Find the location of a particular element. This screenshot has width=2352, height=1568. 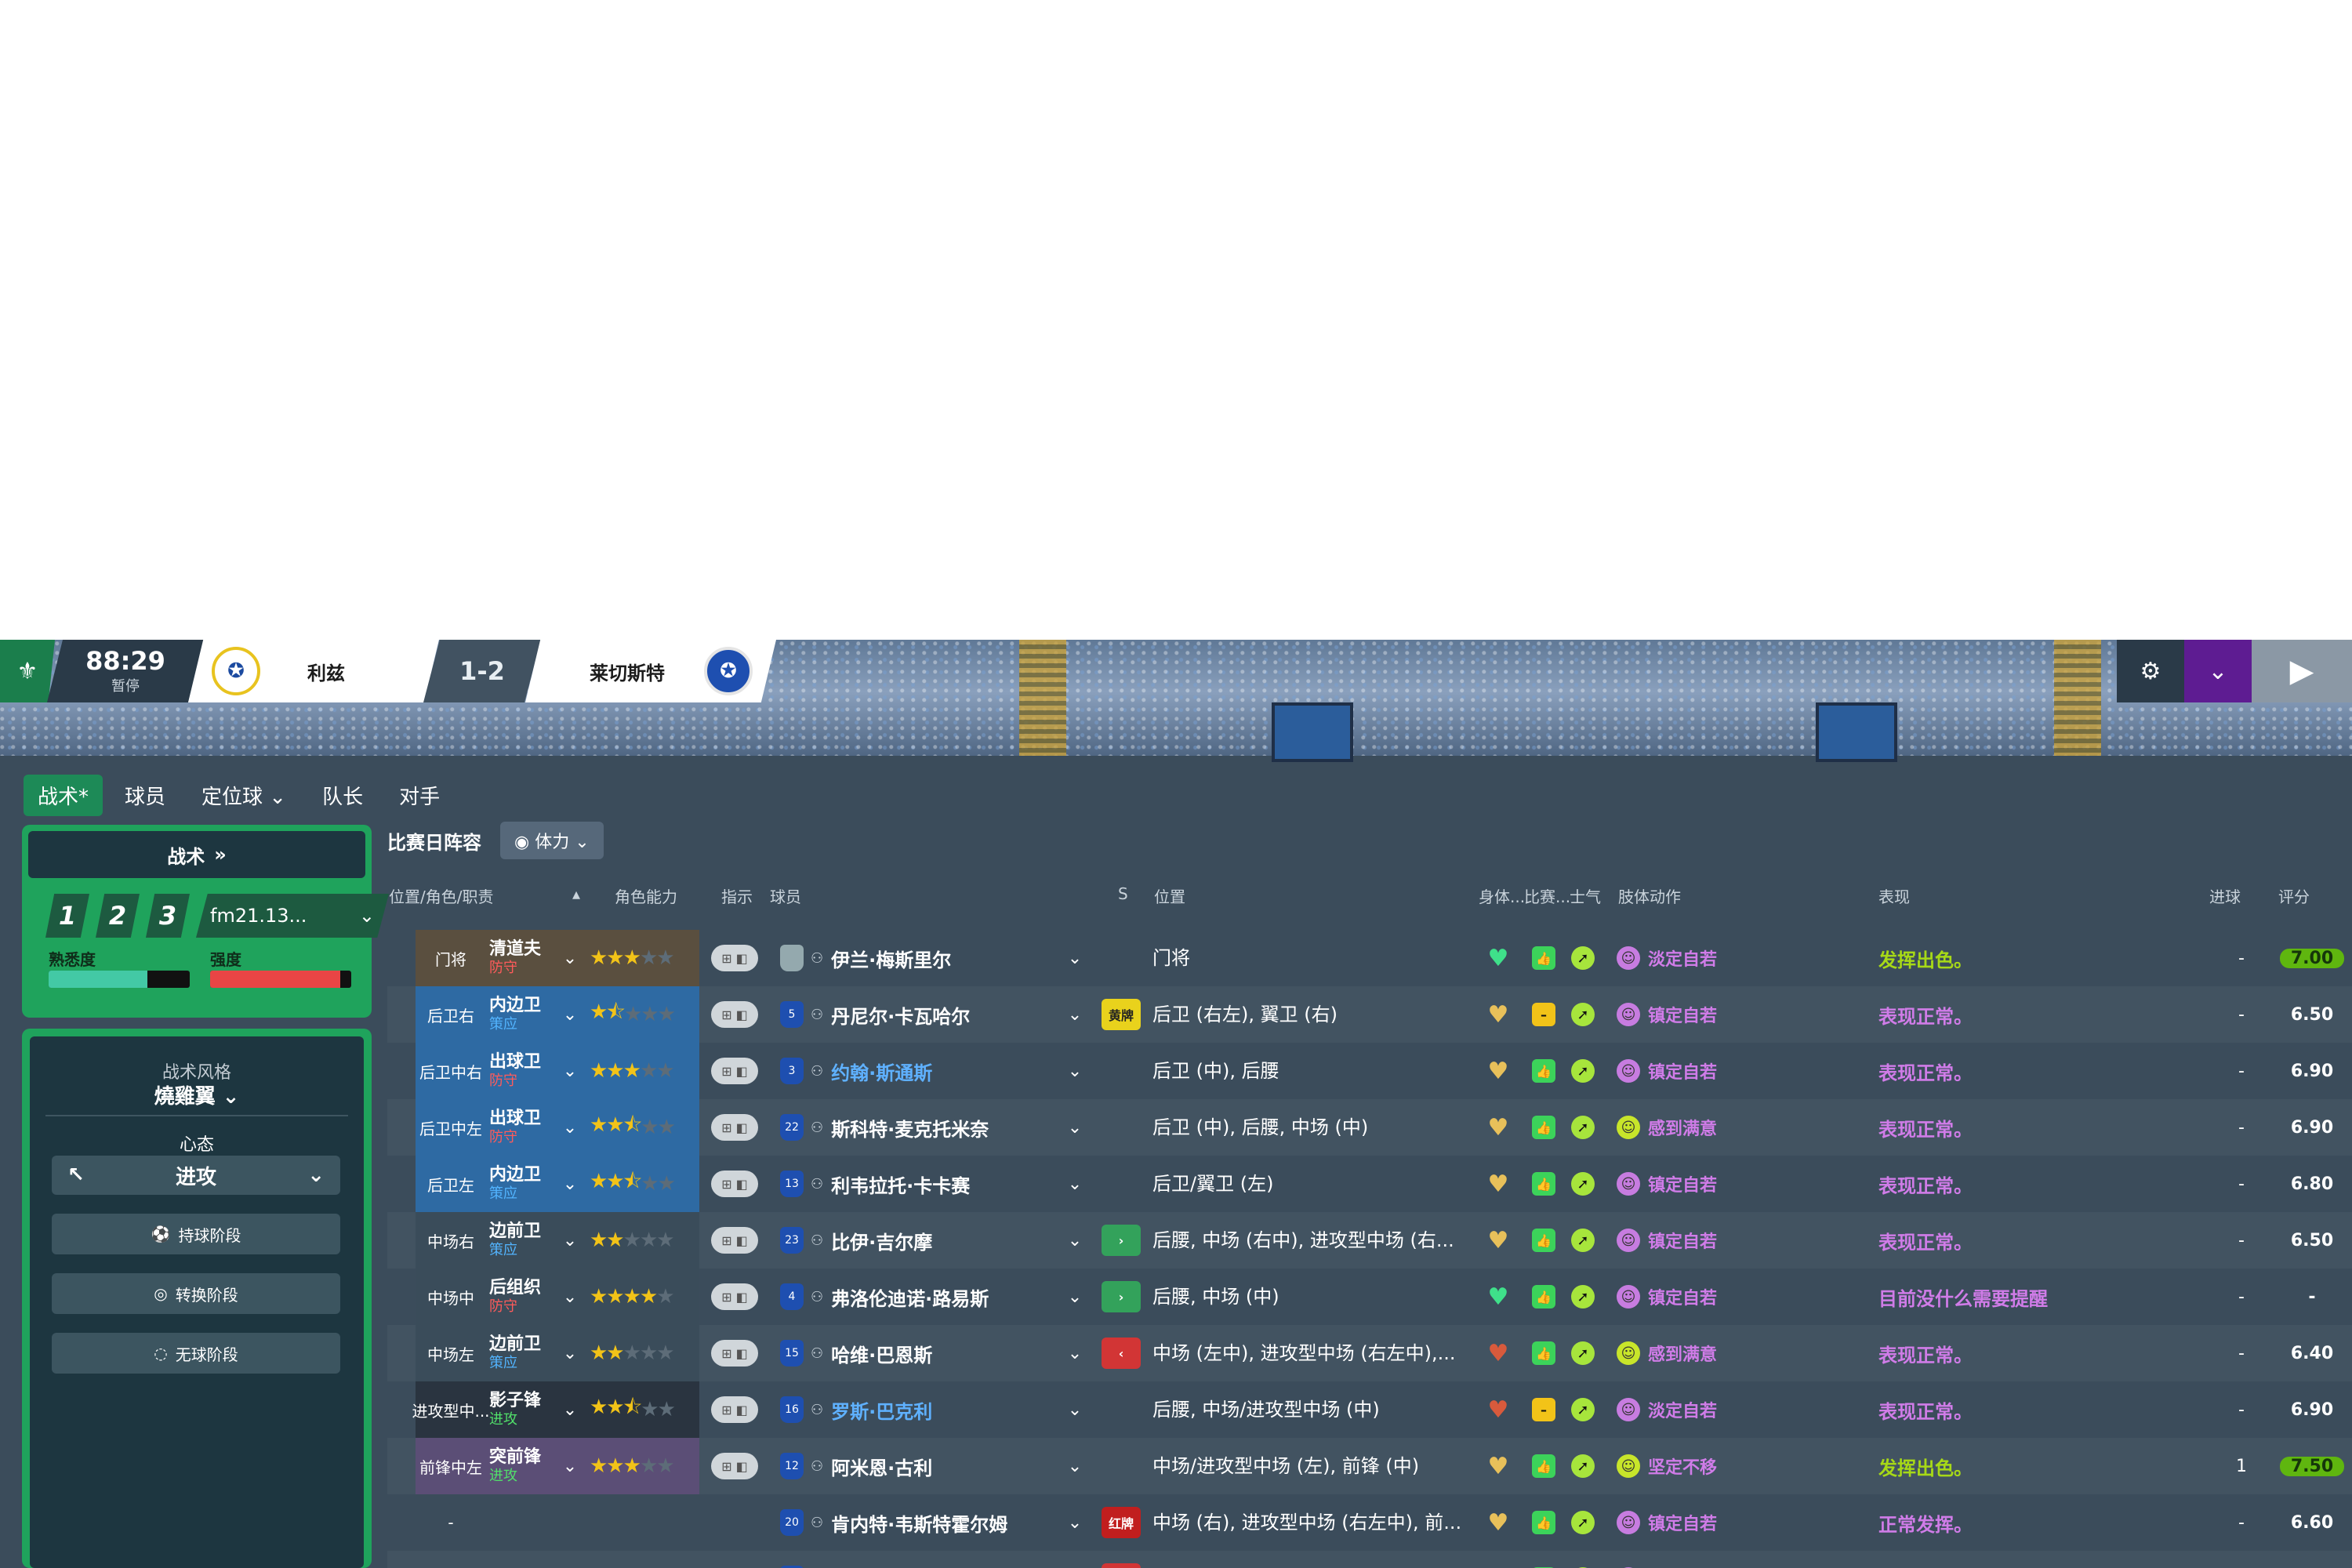

player-name-cell: ⚇ 伊兰·梅斯里尔 is located at coordinates (924, 958).